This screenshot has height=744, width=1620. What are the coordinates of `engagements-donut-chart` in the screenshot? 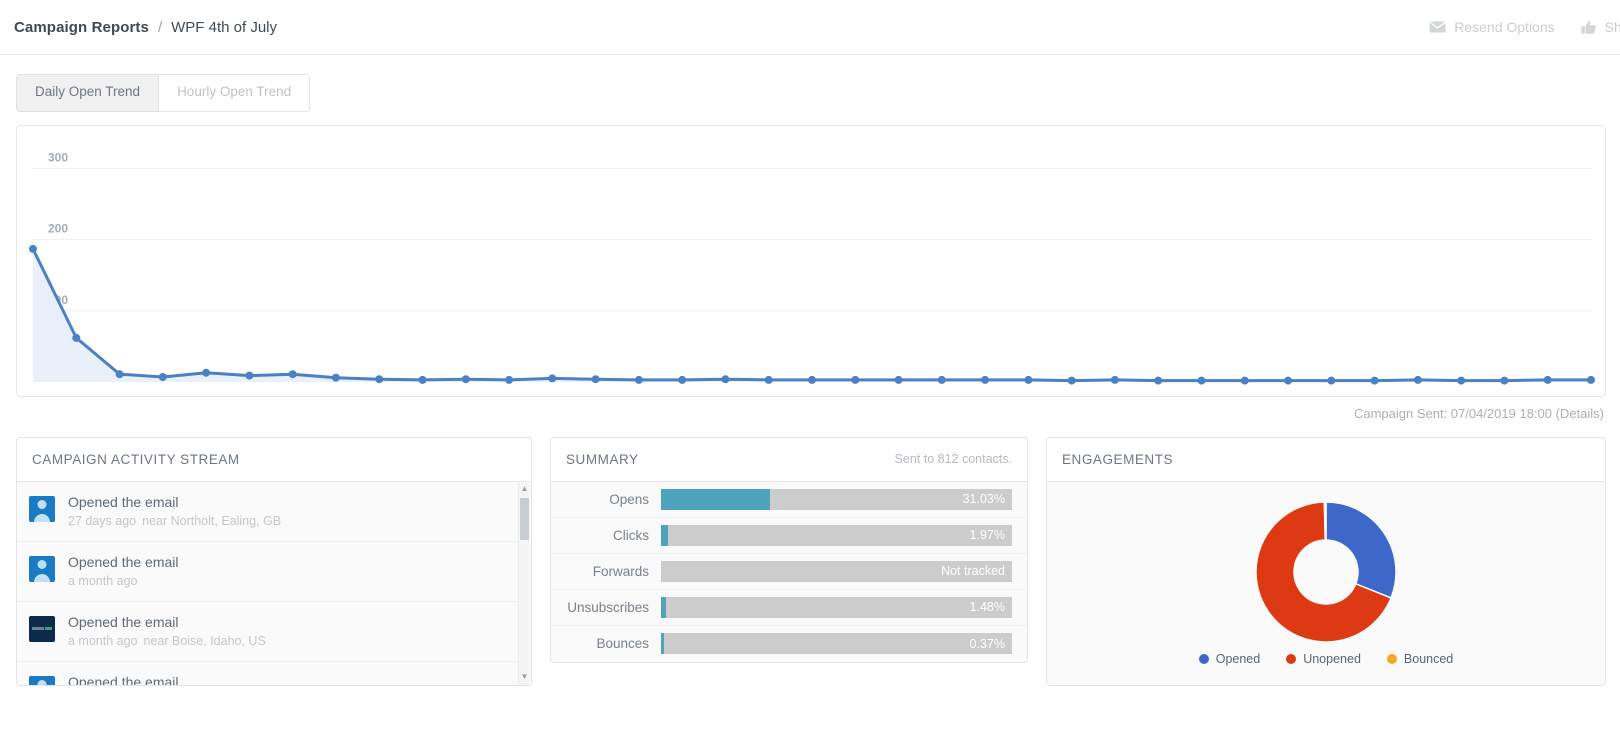 It's located at (1326, 570).